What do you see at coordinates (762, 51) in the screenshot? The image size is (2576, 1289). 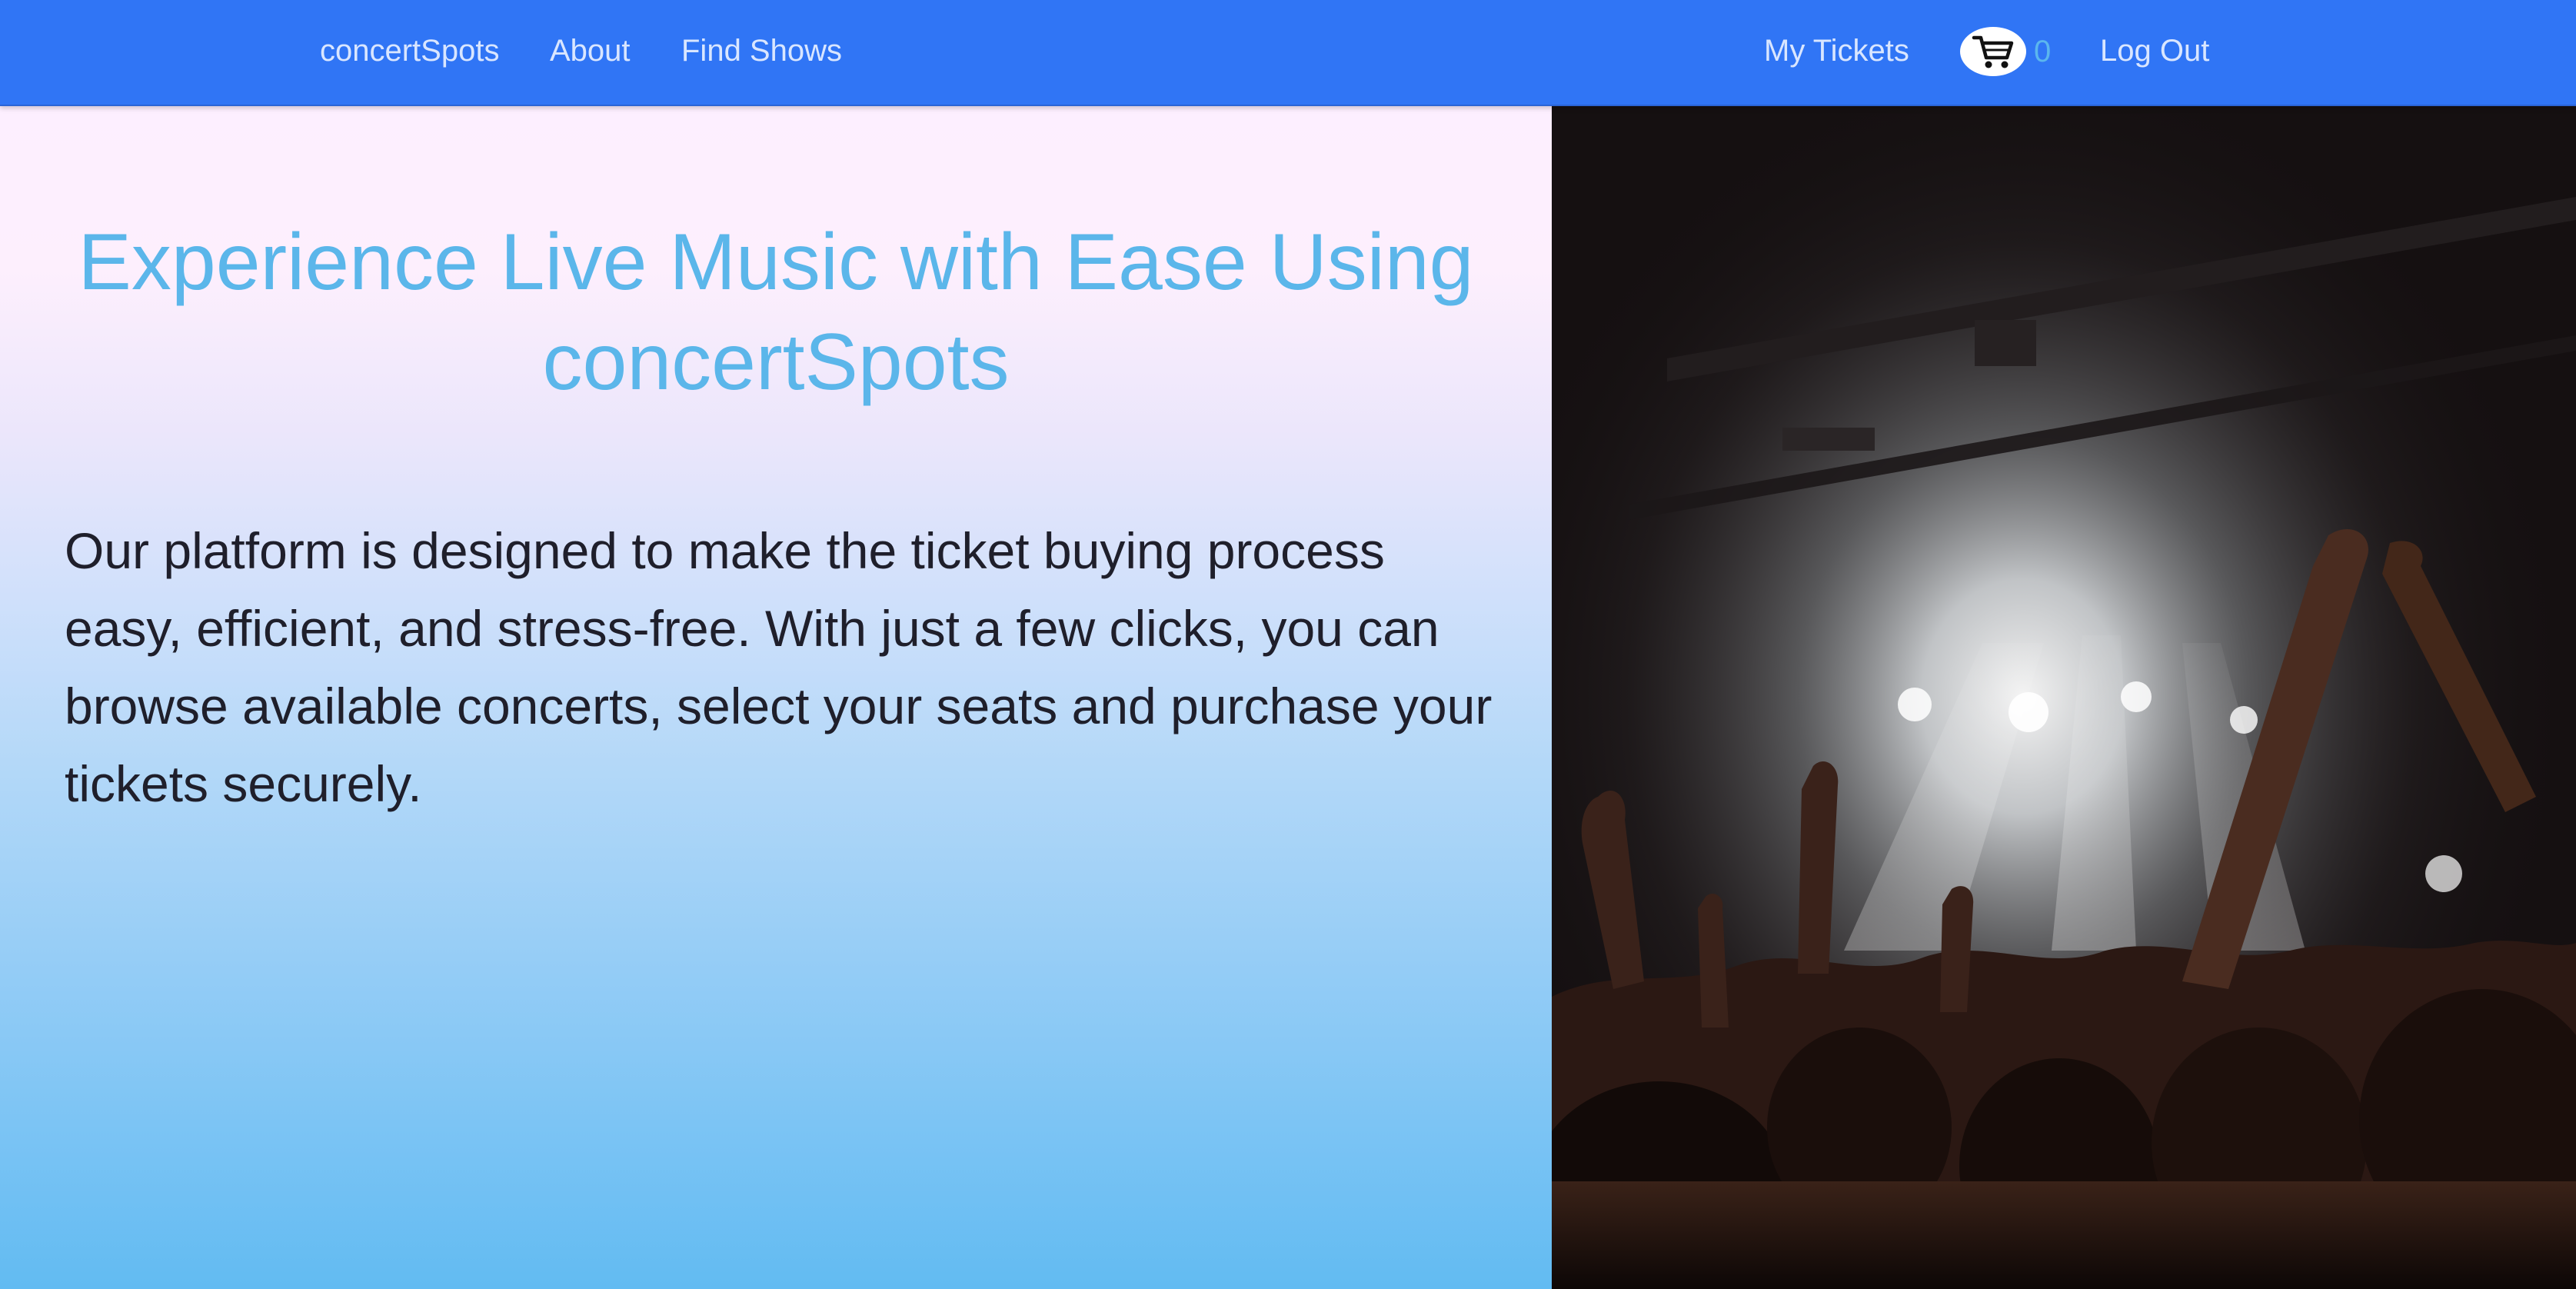 I see `nav-link-find-shows: Find Shows` at bounding box center [762, 51].